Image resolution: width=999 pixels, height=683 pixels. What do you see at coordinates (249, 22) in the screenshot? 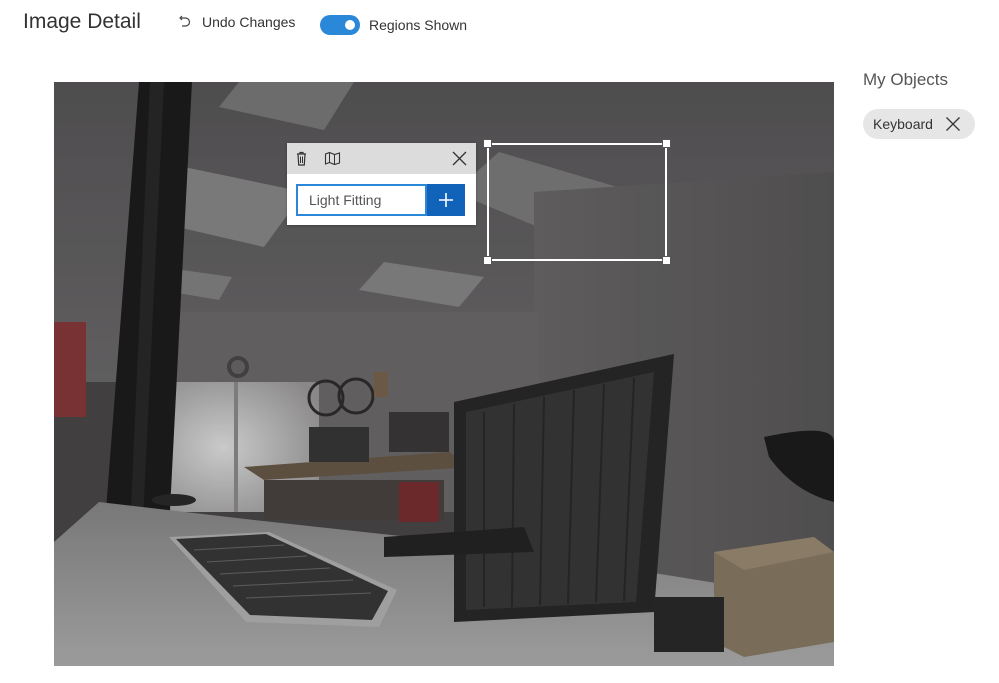
I see `undo-changes-label: Undo Changes` at bounding box center [249, 22].